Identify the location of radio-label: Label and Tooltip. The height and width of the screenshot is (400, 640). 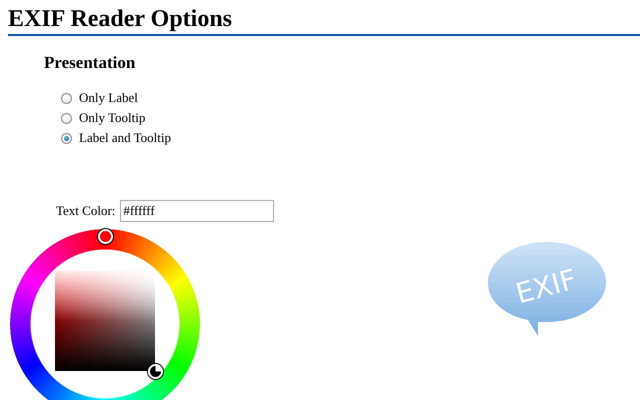
(125, 138).